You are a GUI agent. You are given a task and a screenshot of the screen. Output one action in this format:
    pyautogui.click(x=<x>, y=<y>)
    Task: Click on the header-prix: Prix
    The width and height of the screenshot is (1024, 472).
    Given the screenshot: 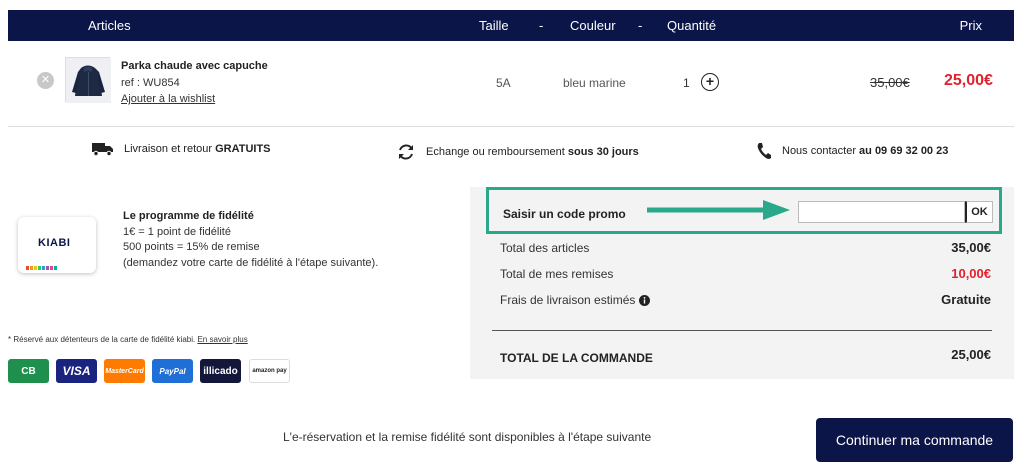 What is the action you would take?
    pyautogui.click(x=970, y=25)
    